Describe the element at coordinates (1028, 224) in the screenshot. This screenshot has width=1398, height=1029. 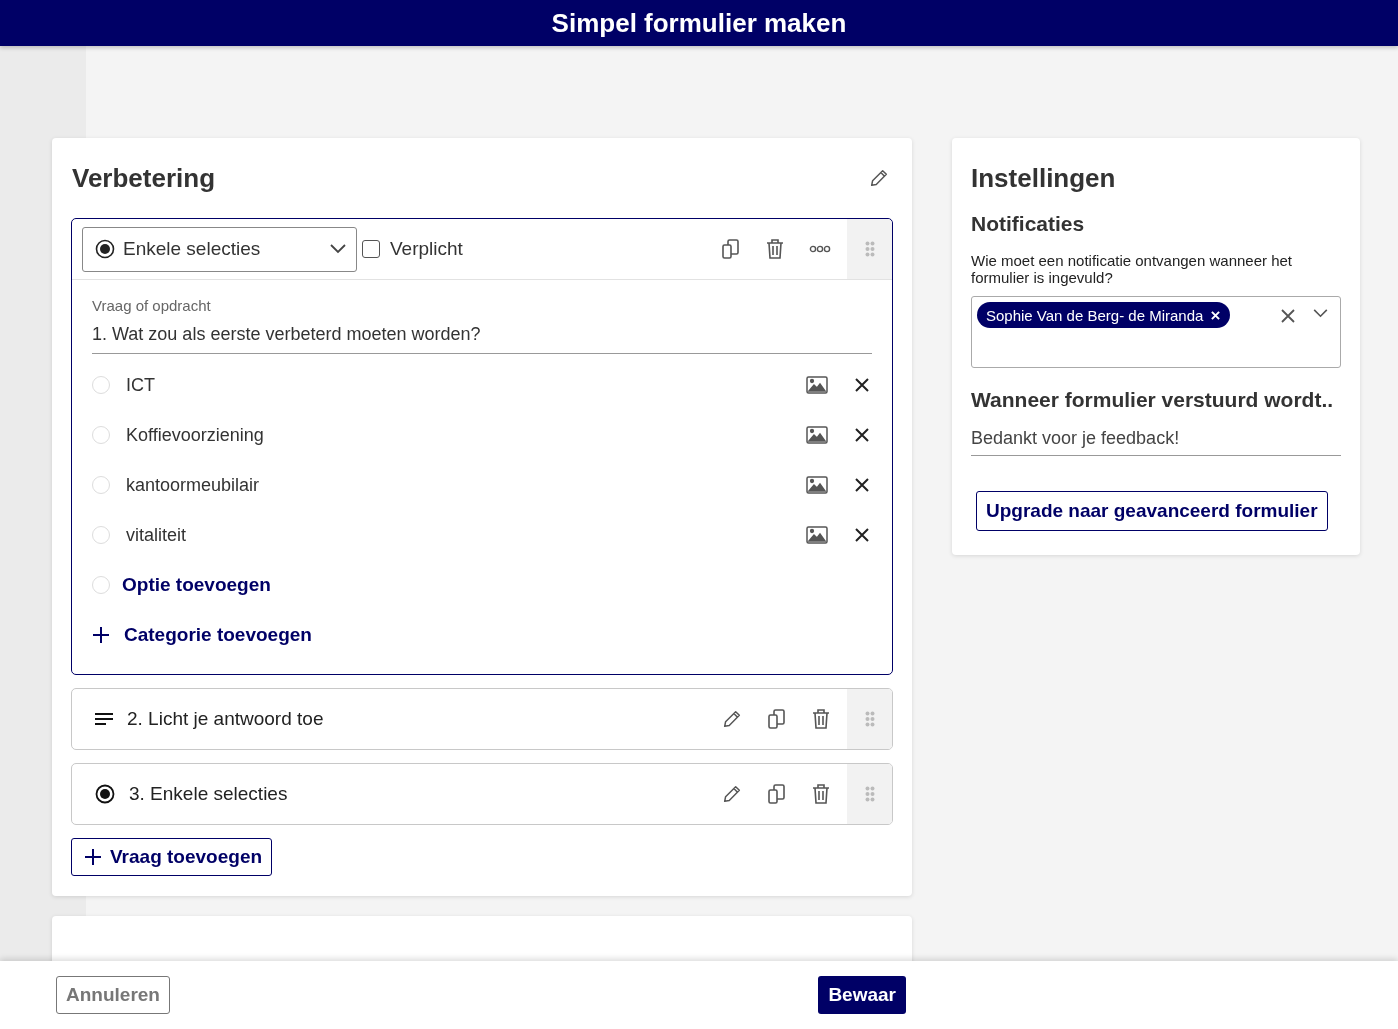
I see `section-heading: Notificaties` at that location.